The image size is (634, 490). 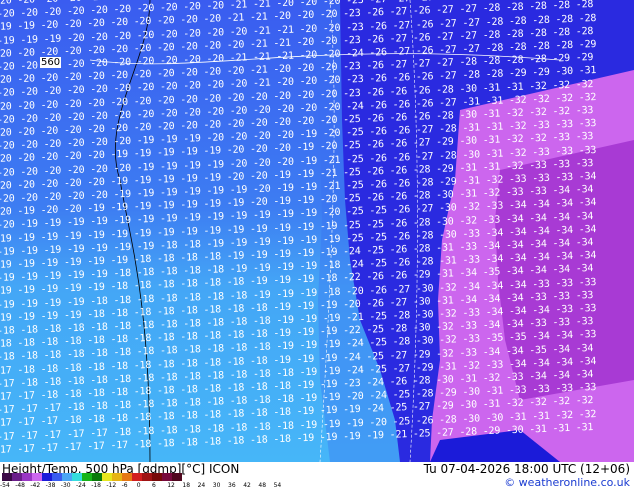 What do you see at coordinates (201, 485) in the screenshot?
I see `colorbar-tick: 24` at bounding box center [201, 485].